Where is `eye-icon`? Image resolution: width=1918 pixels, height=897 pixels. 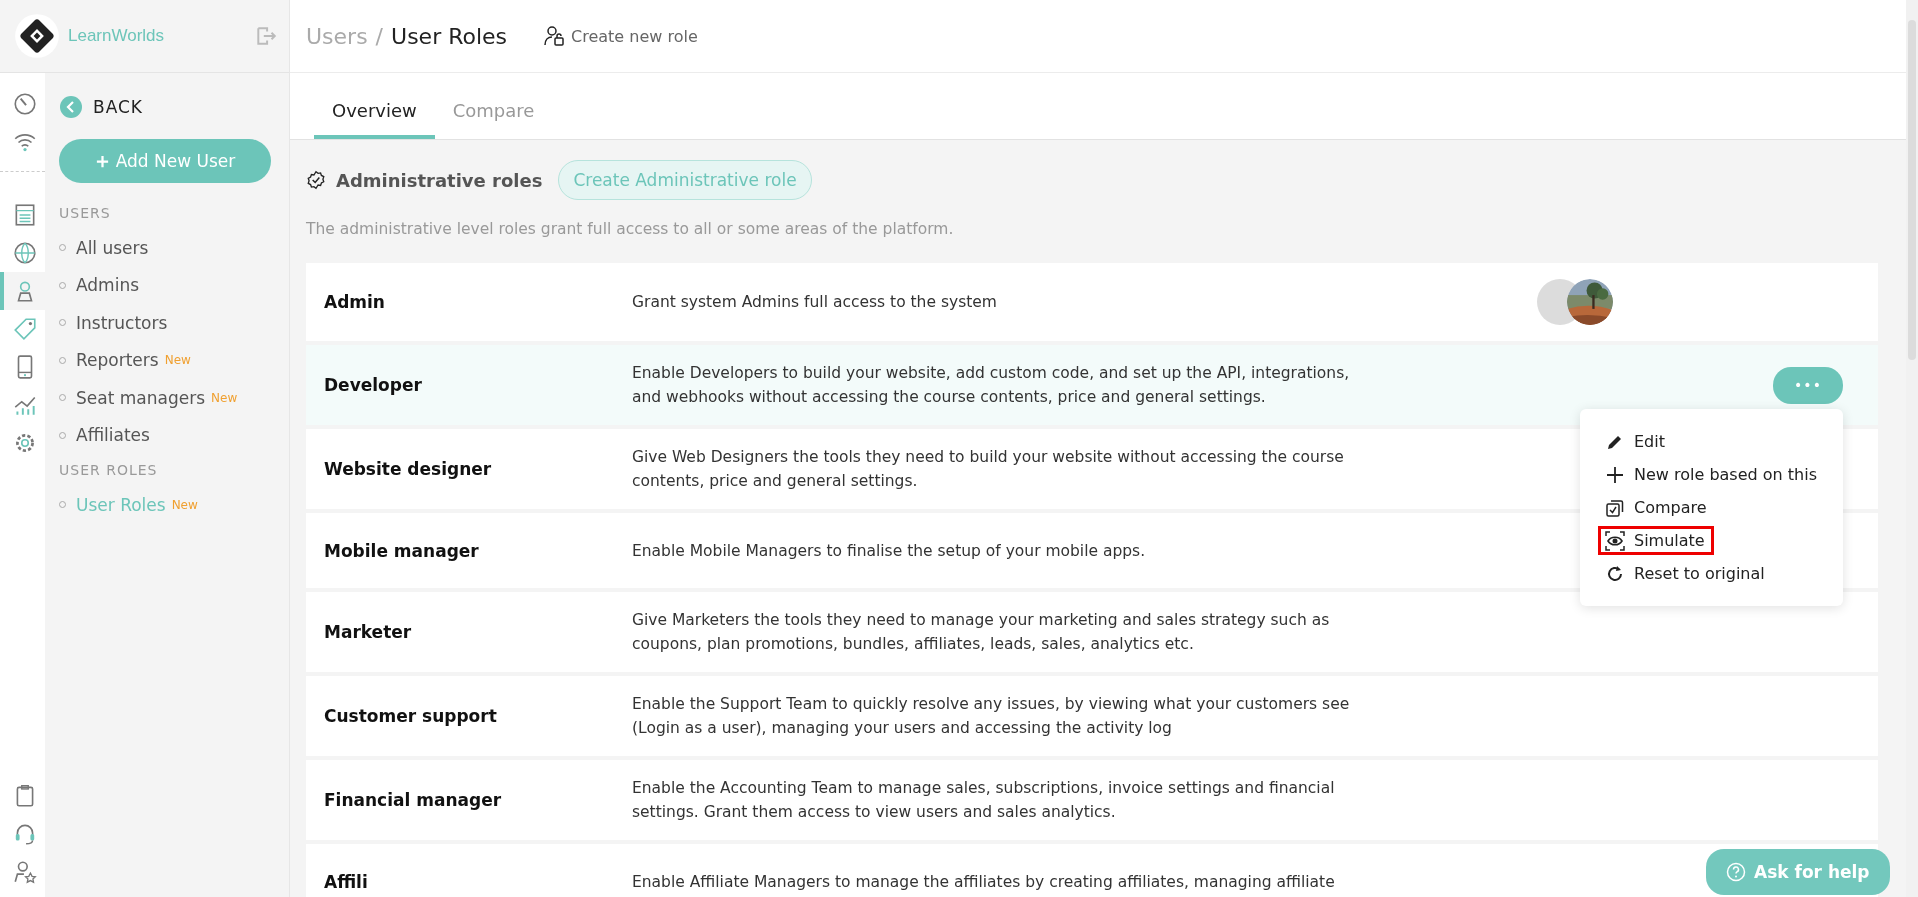
eye-icon is located at coordinates (1615, 540).